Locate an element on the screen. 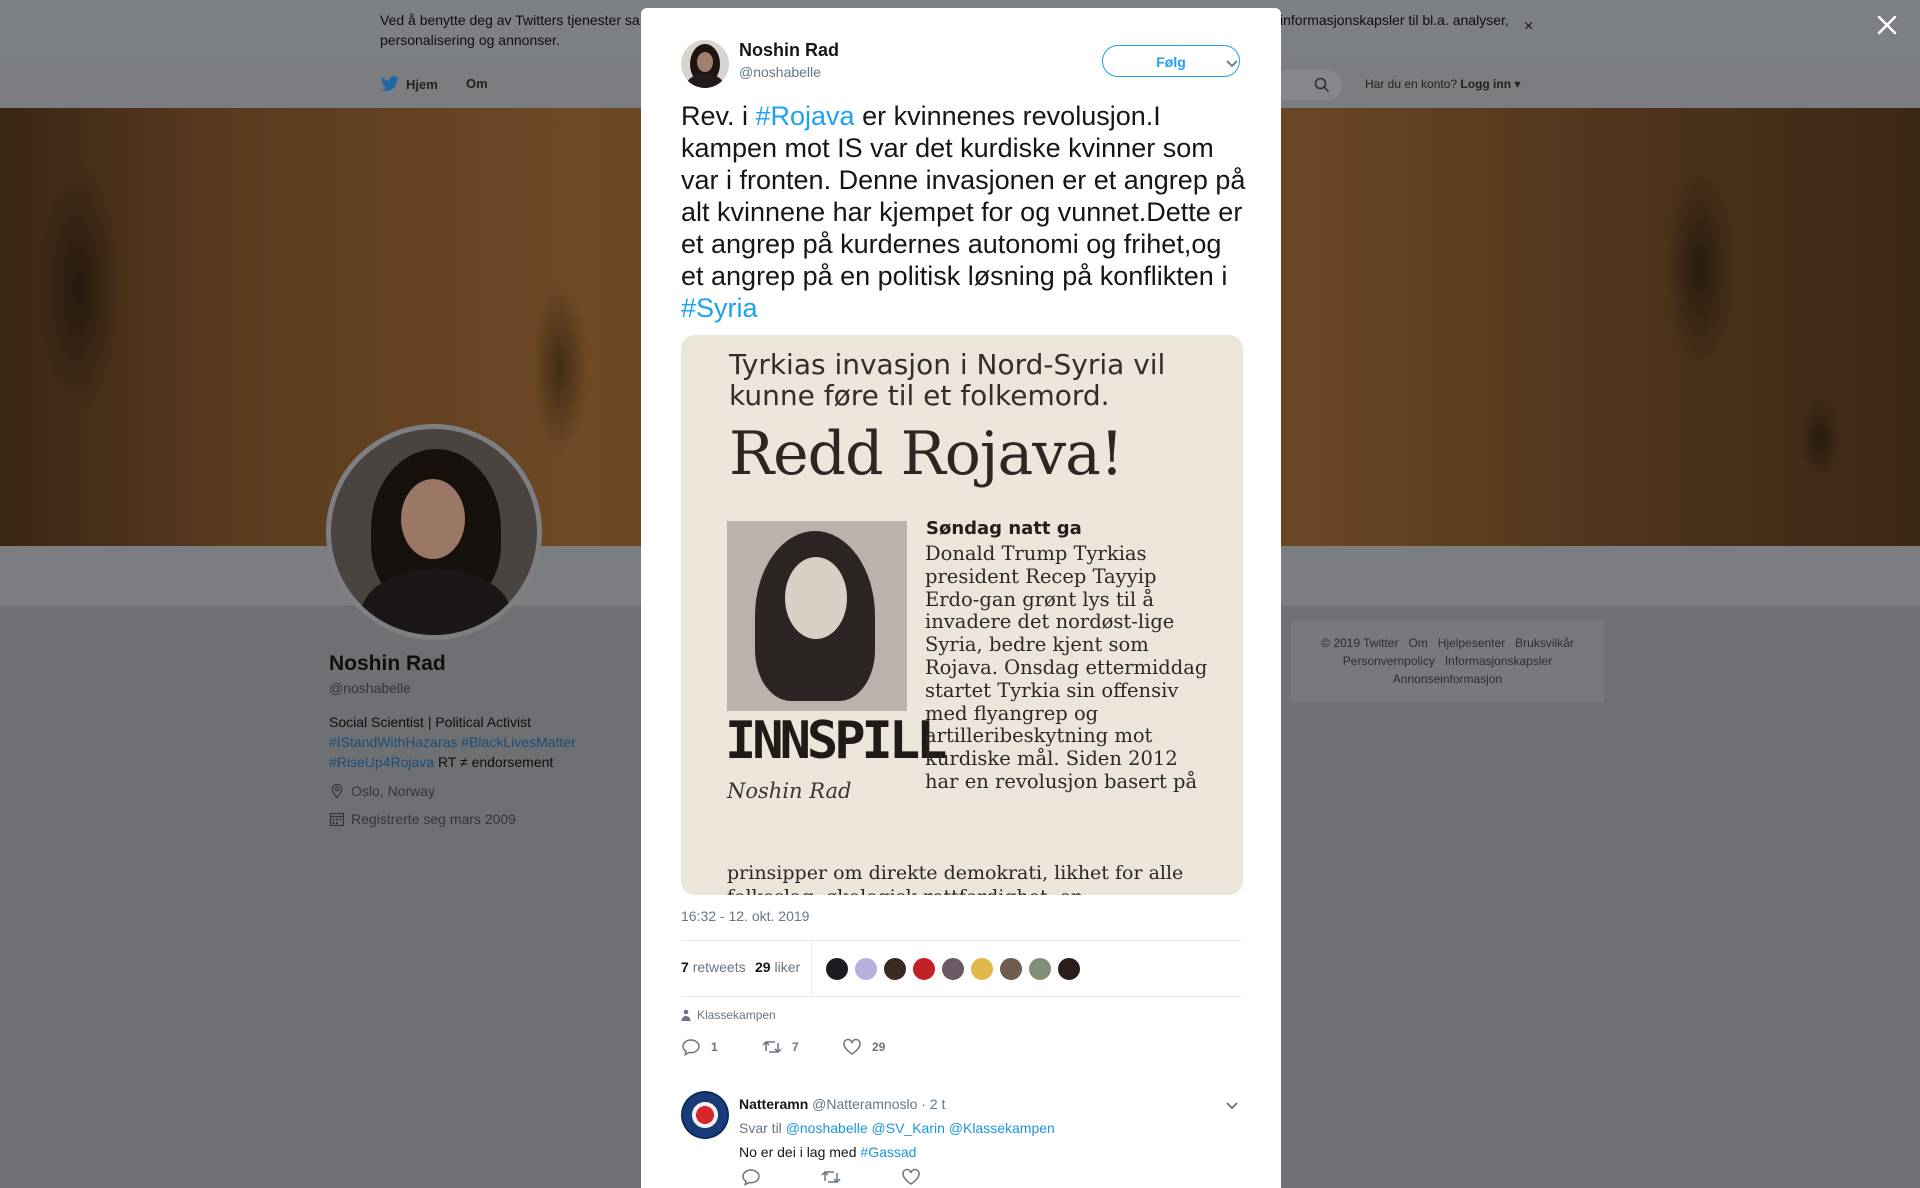 The width and height of the screenshot is (1920, 1188). calendar-icon is located at coordinates (337, 819).